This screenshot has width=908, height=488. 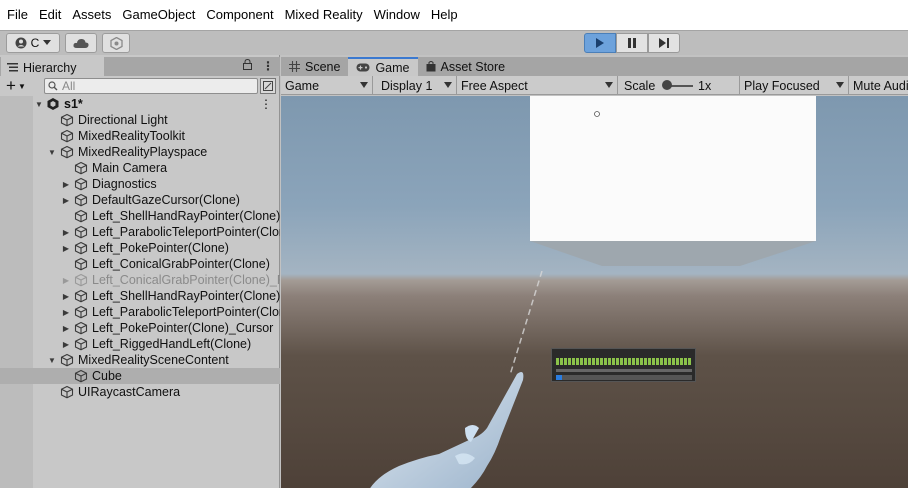 I want to click on list-icon, so click(x=12, y=67).